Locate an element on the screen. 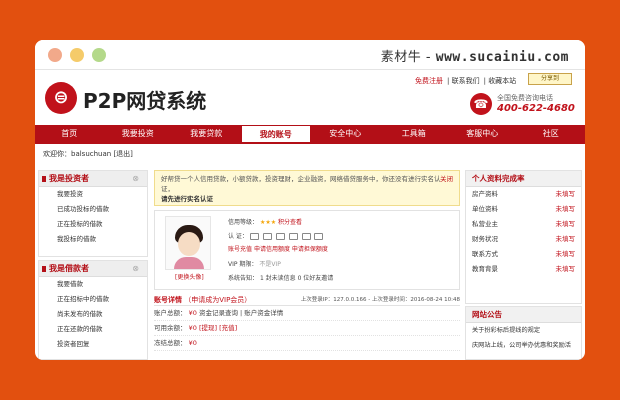  notice-strong: 请先进行实名认证 is located at coordinates (187, 199).